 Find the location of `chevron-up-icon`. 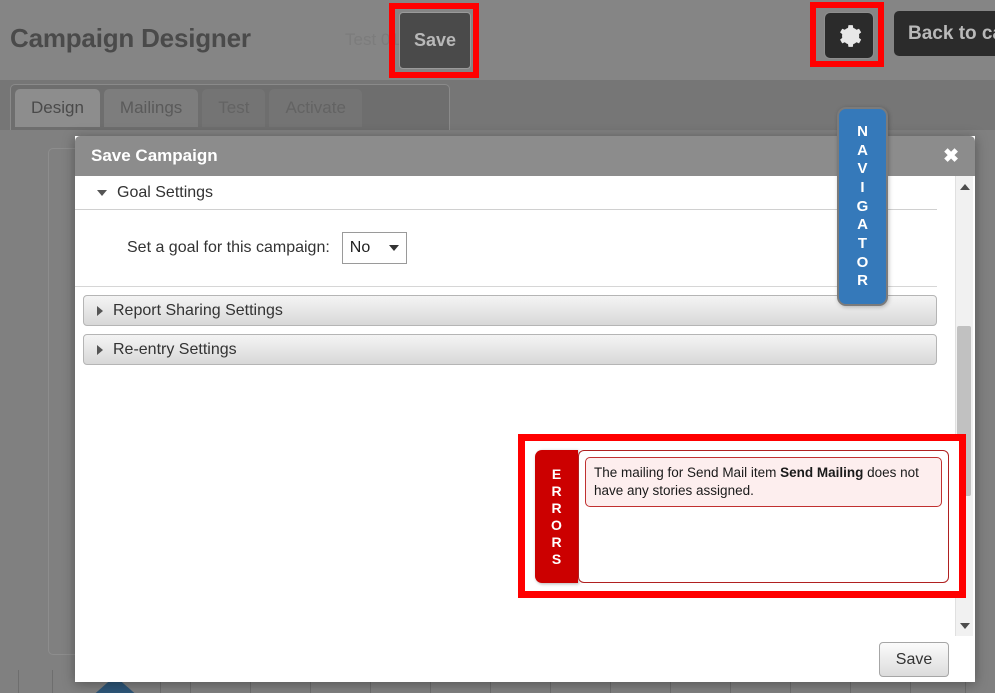

chevron-up-icon is located at coordinates (964, 186).